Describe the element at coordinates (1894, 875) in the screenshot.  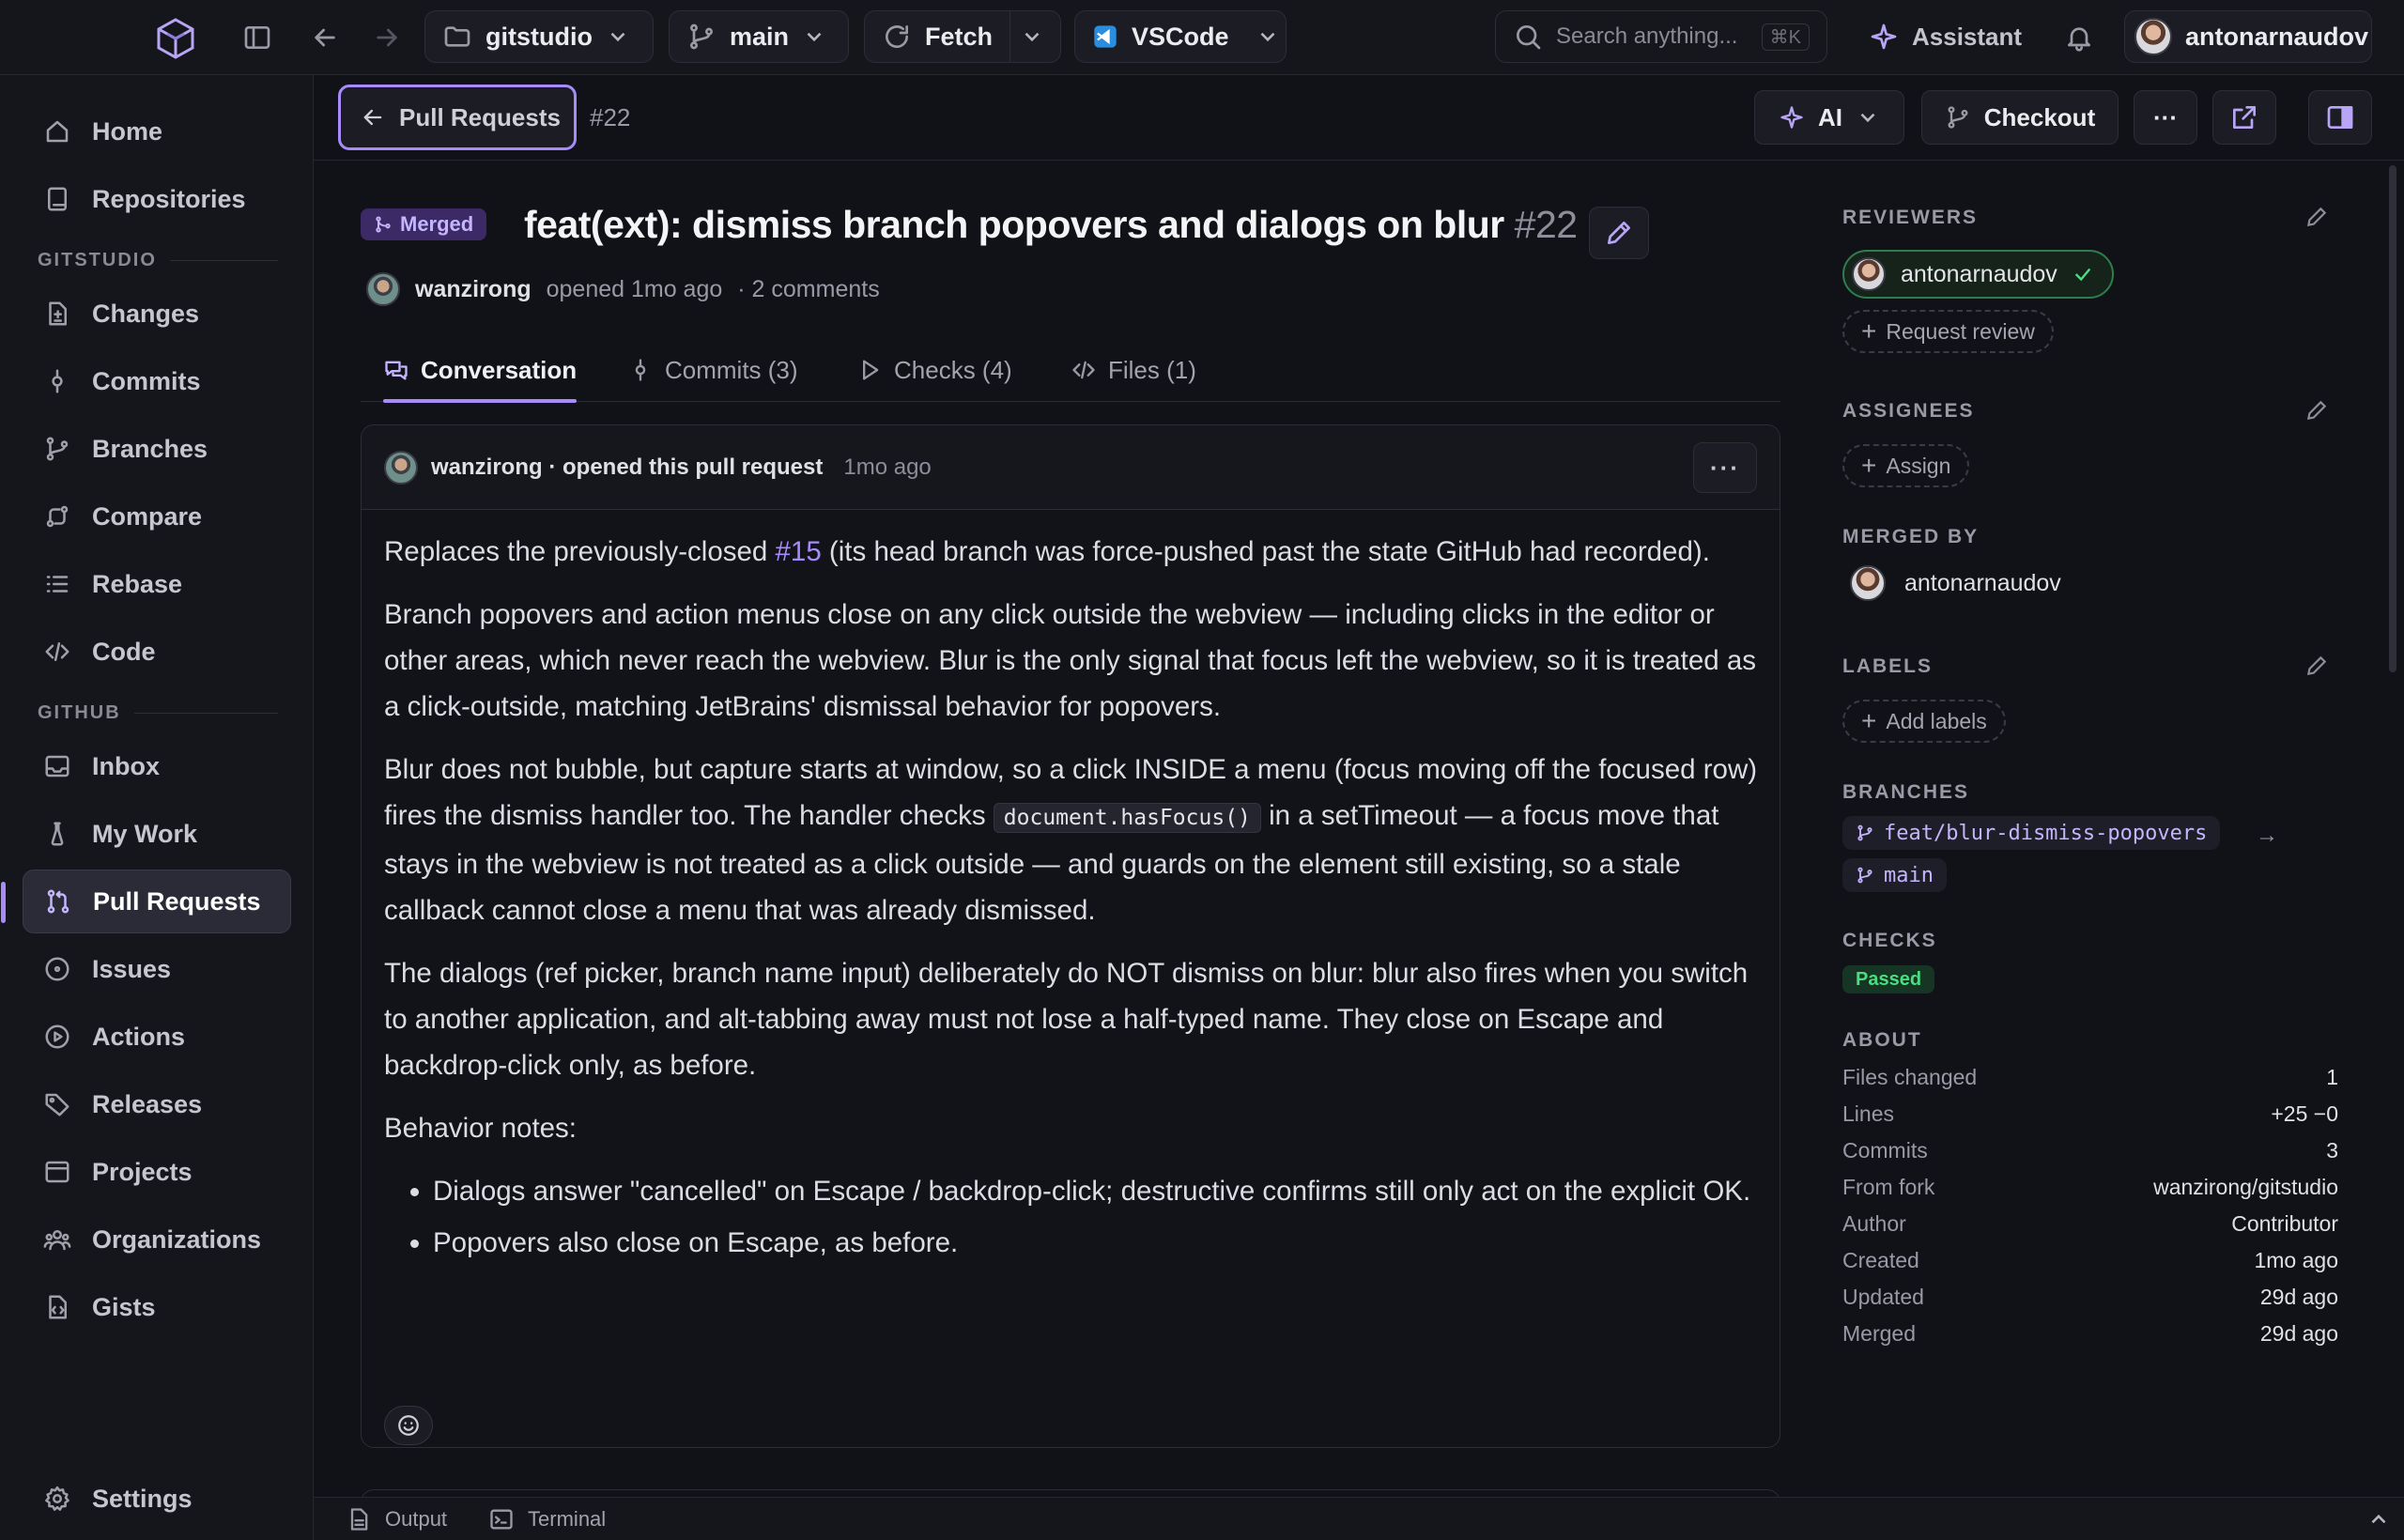
I see `base-branch-chip: main` at that location.